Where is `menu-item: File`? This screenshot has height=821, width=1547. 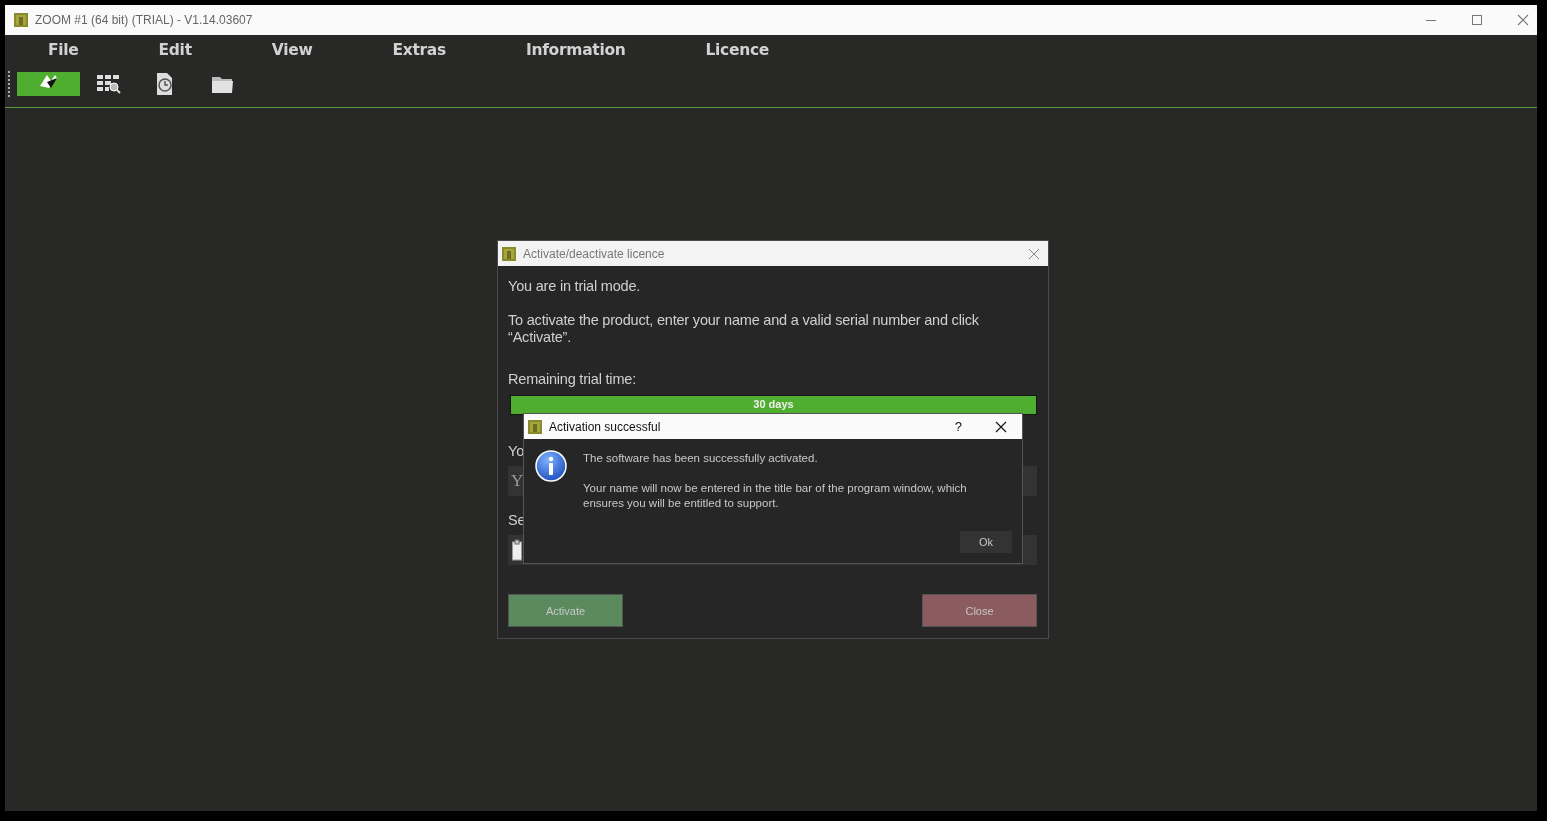
menu-item: File is located at coordinates (63, 50).